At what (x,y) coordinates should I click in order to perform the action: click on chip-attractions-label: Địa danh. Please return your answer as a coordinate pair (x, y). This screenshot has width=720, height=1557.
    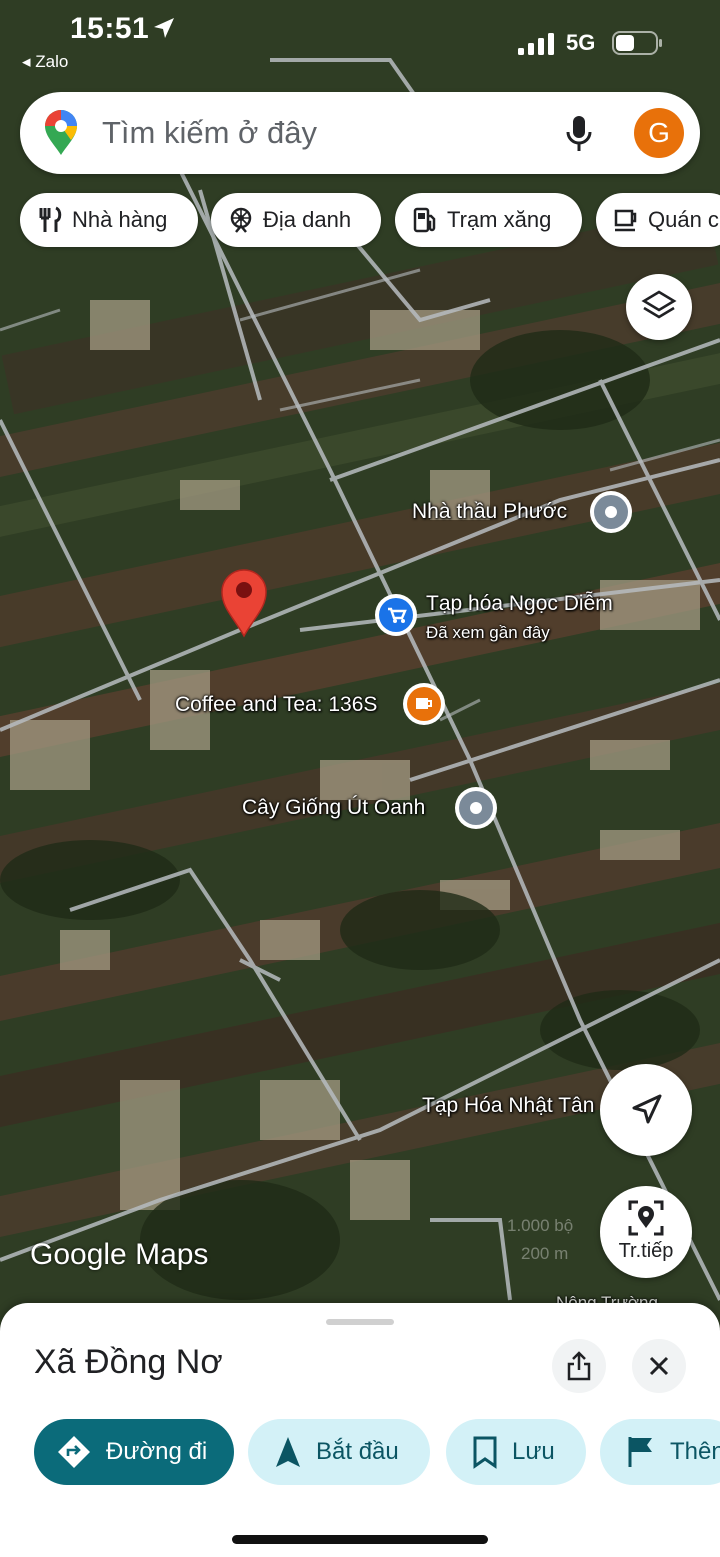
    Looking at the image, I should click on (307, 219).